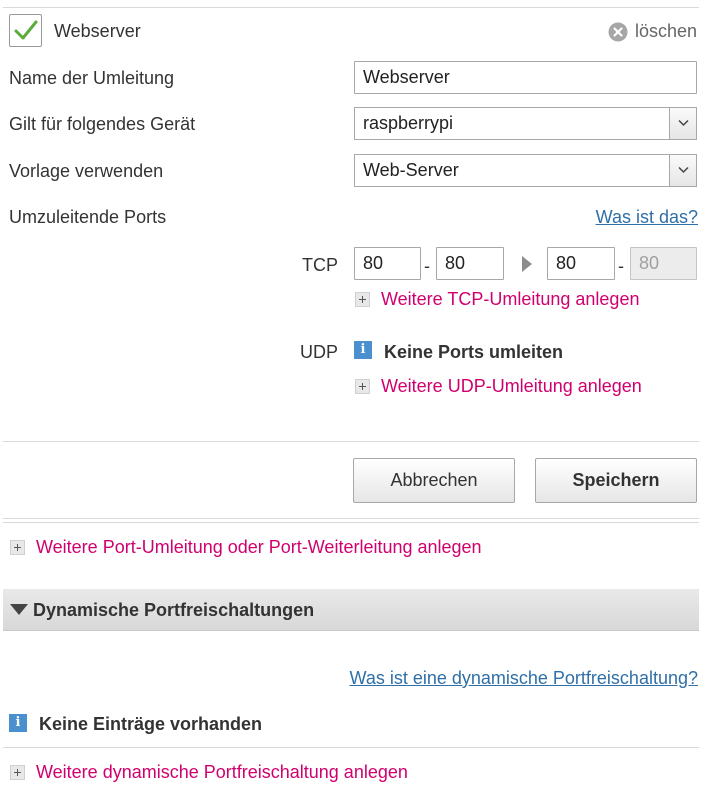  What do you see at coordinates (618, 32) in the screenshot?
I see `close-circle-icon` at bounding box center [618, 32].